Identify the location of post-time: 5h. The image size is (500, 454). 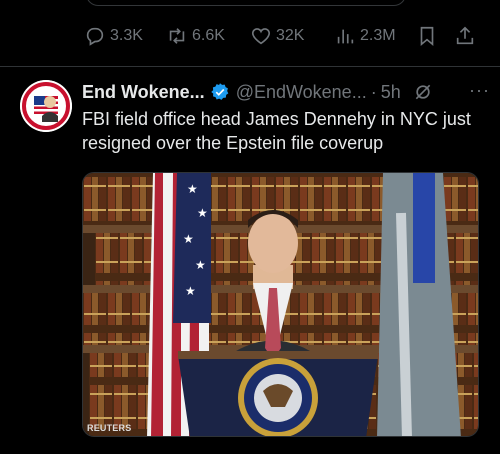
(391, 92).